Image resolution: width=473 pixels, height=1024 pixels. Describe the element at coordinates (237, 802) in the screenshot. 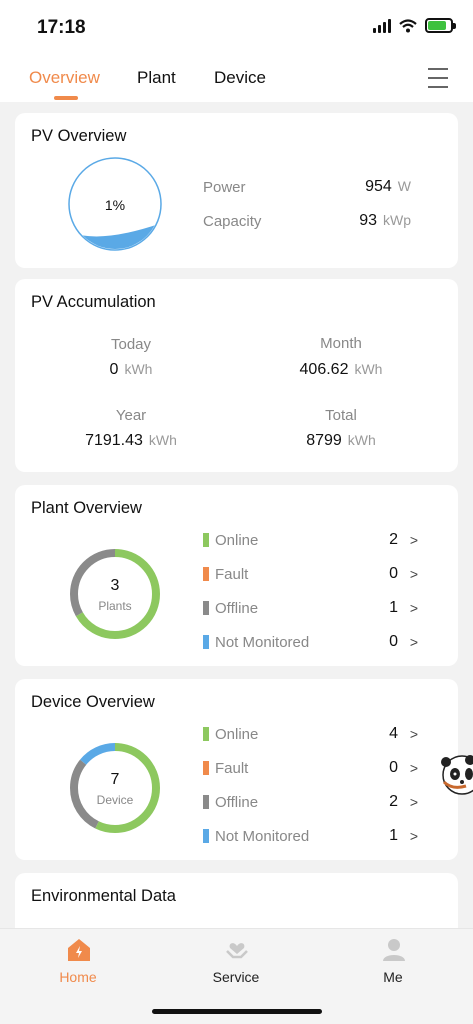

I see `device-offline-label: Offline` at that location.